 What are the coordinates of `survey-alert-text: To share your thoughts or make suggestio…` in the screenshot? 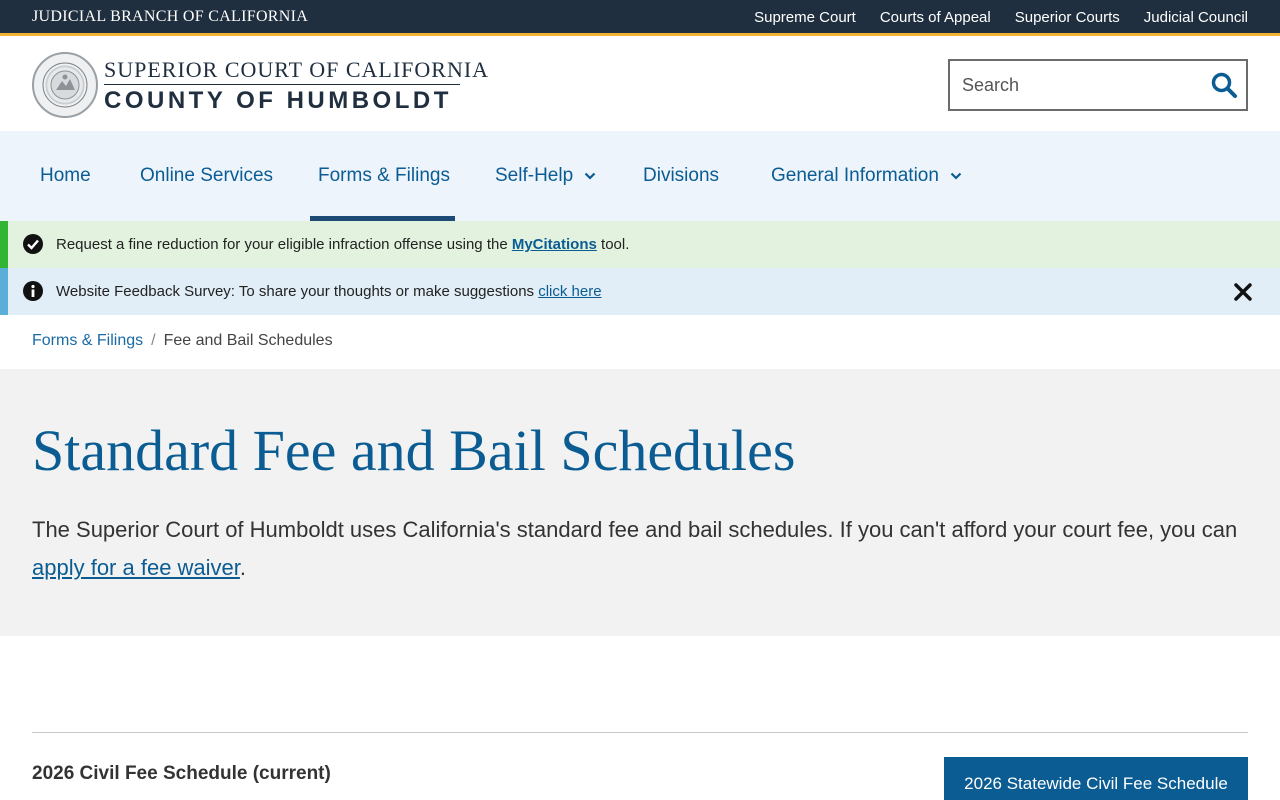 It's located at (386, 291).